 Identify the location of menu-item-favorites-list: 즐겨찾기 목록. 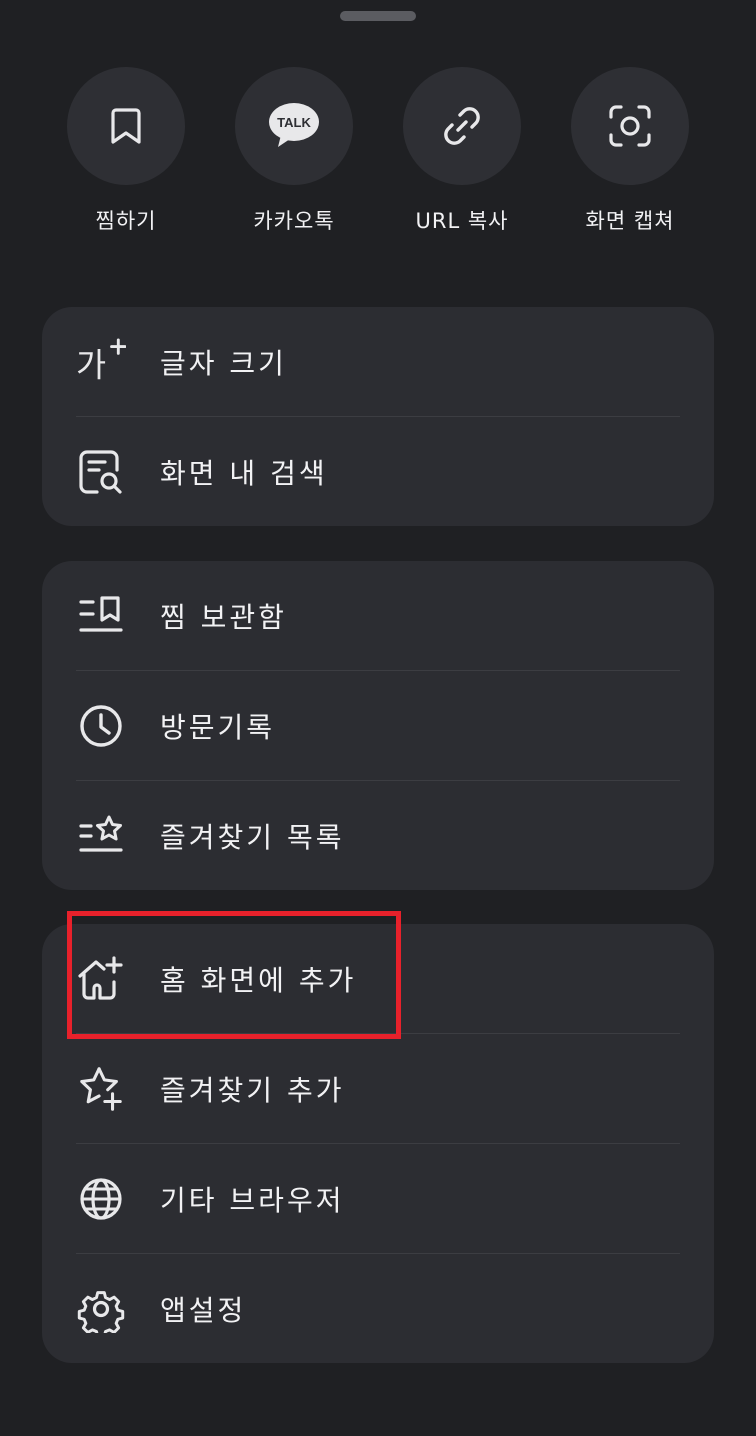
(378, 835).